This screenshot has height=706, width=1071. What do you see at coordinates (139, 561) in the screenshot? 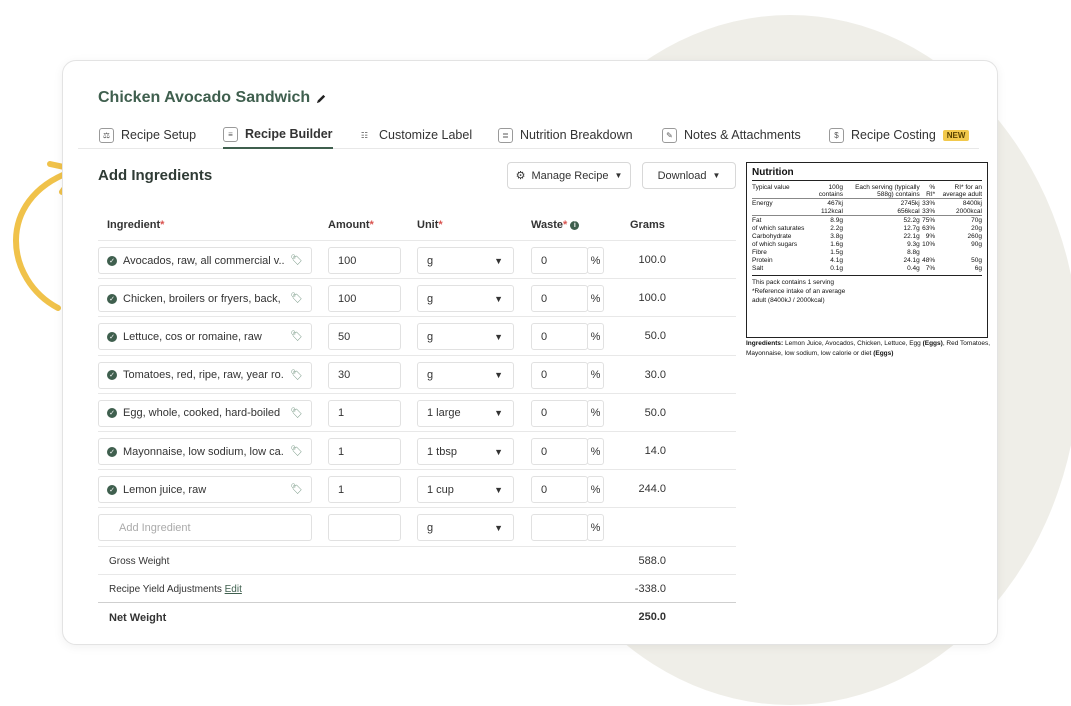
I see `gross-weight-label: Gross Weight` at bounding box center [139, 561].